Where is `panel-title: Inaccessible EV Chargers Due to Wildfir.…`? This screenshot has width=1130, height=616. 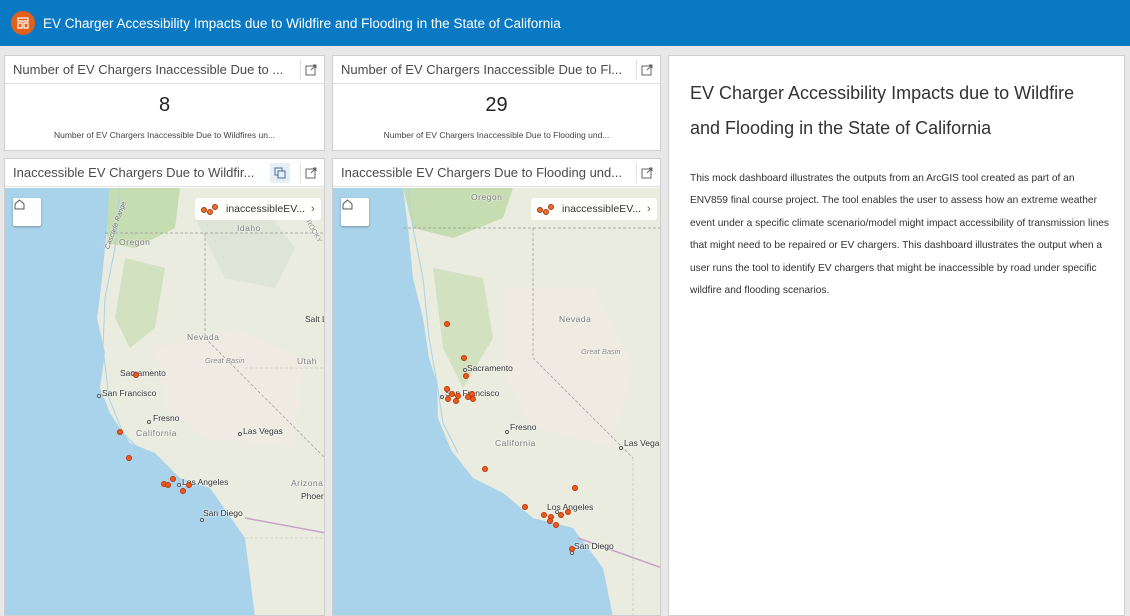 panel-title: Inaccessible EV Chargers Due to Wildfir.… is located at coordinates (134, 172).